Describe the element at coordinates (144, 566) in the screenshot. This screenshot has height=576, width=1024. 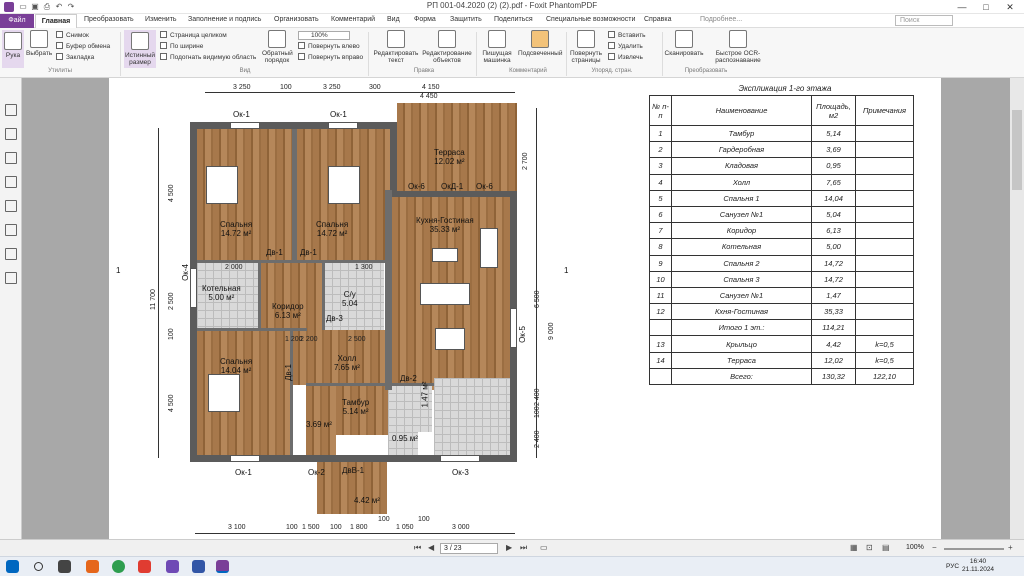
I see `yandex-icon` at that location.